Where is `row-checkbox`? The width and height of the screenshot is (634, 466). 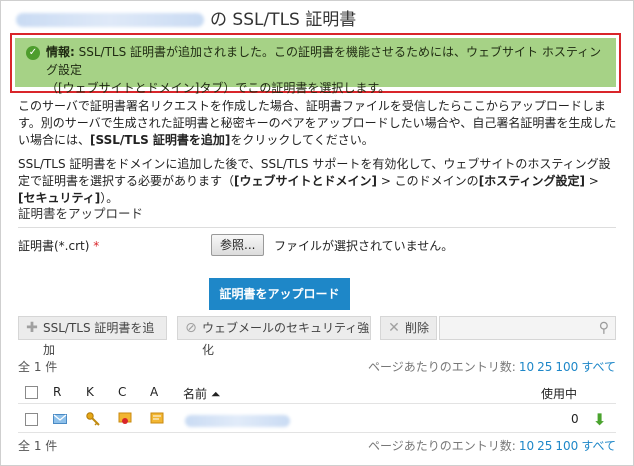
row-checkbox is located at coordinates (31, 419).